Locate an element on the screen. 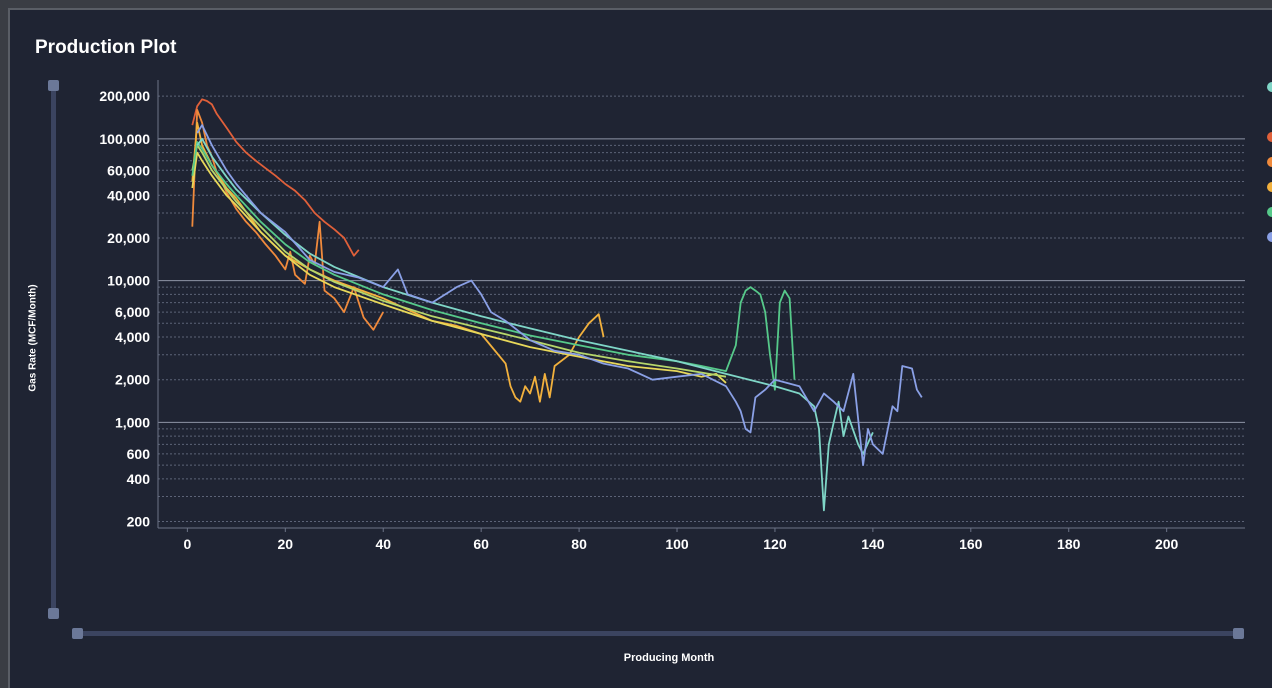 This screenshot has width=1272, height=688. x-tick-label: 80 is located at coordinates (579, 544).